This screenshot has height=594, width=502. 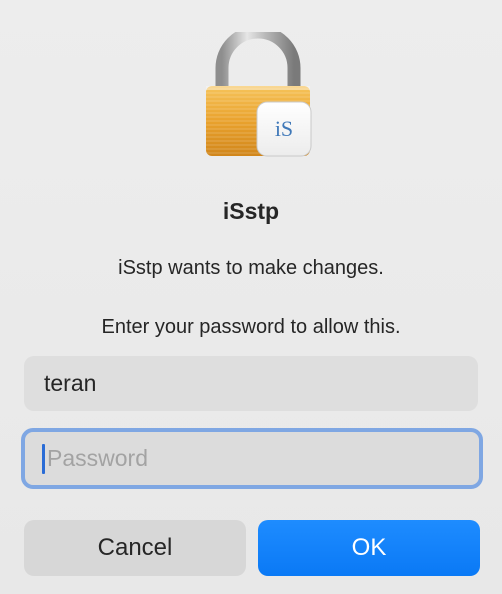 What do you see at coordinates (252, 458) in the screenshot?
I see `password-field` at bounding box center [252, 458].